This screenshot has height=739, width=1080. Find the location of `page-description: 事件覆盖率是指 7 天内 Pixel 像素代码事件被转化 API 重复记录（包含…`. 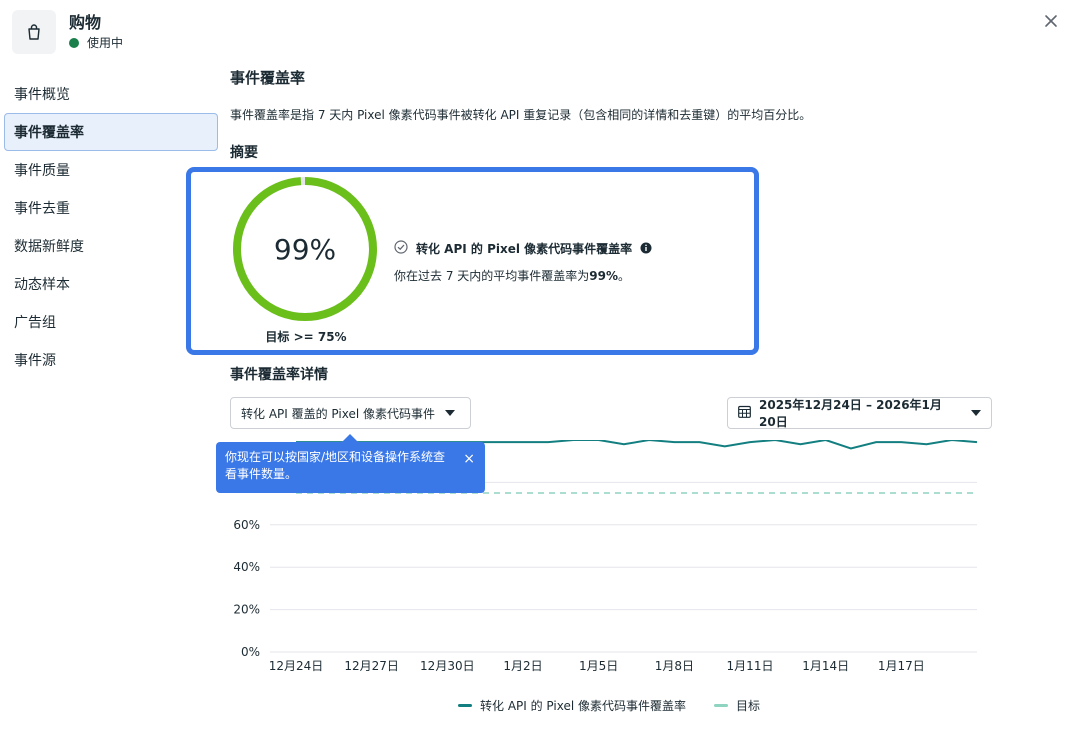

page-description: 事件覆盖率是指 7 天内 Pixel 像素代码事件被转化 API 重复记录（包含… is located at coordinates (521, 115).